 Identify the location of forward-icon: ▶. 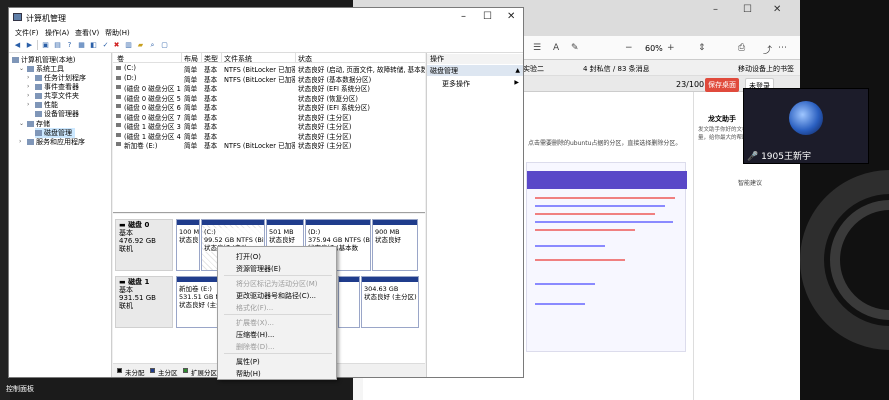
(29, 45).